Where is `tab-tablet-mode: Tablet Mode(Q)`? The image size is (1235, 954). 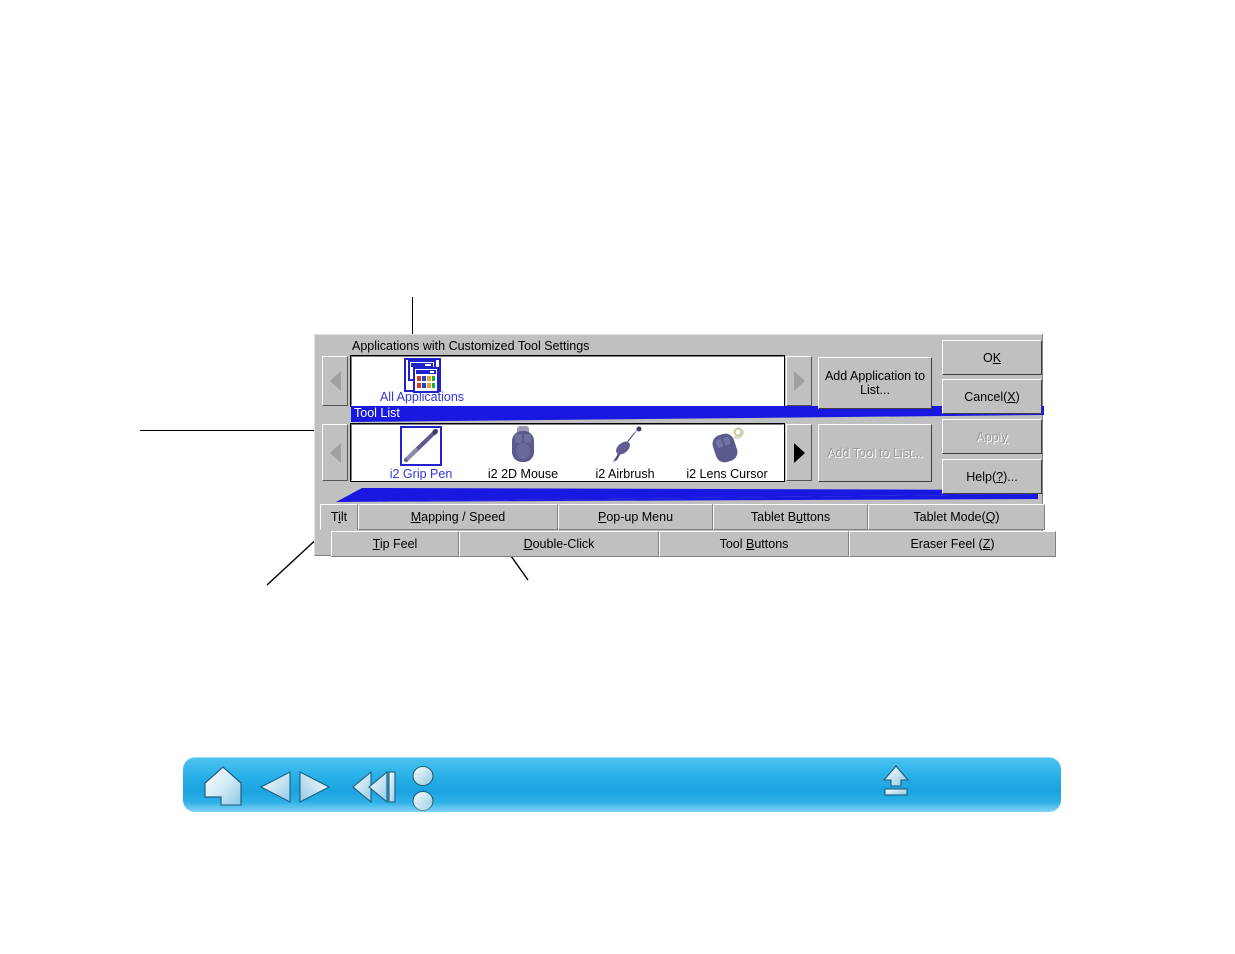 tab-tablet-mode: Tablet Mode(Q) is located at coordinates (956, 517).